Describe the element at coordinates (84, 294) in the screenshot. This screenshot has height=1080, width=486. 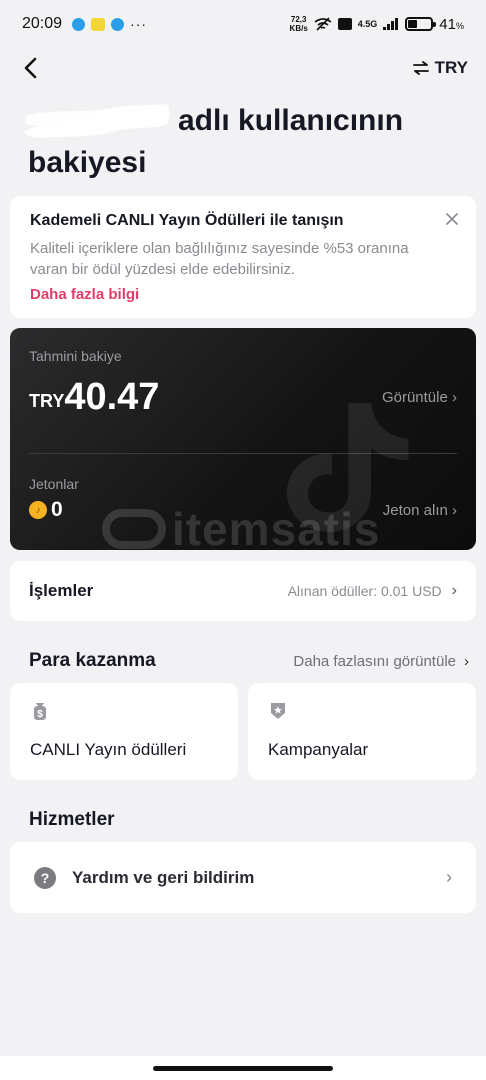
I see `learn-more-link: Daha fazla bilgi` at that location.